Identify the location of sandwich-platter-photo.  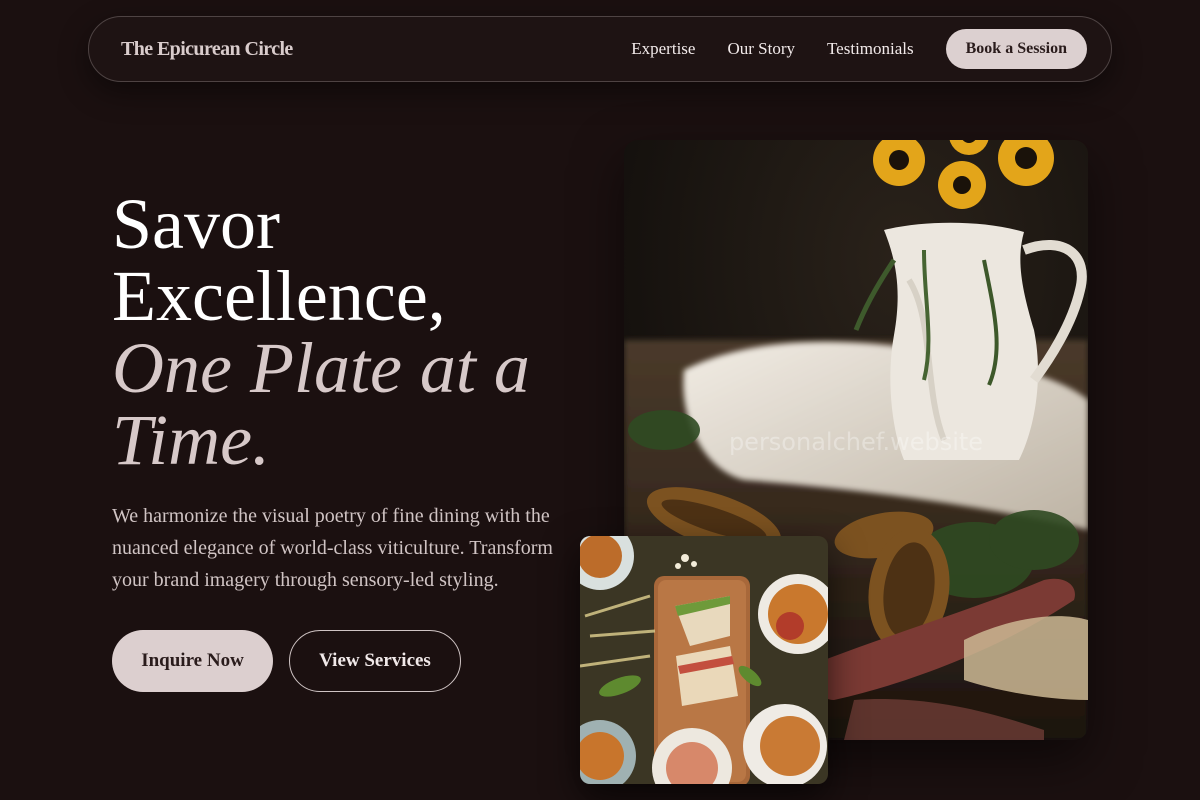
(704, 660).